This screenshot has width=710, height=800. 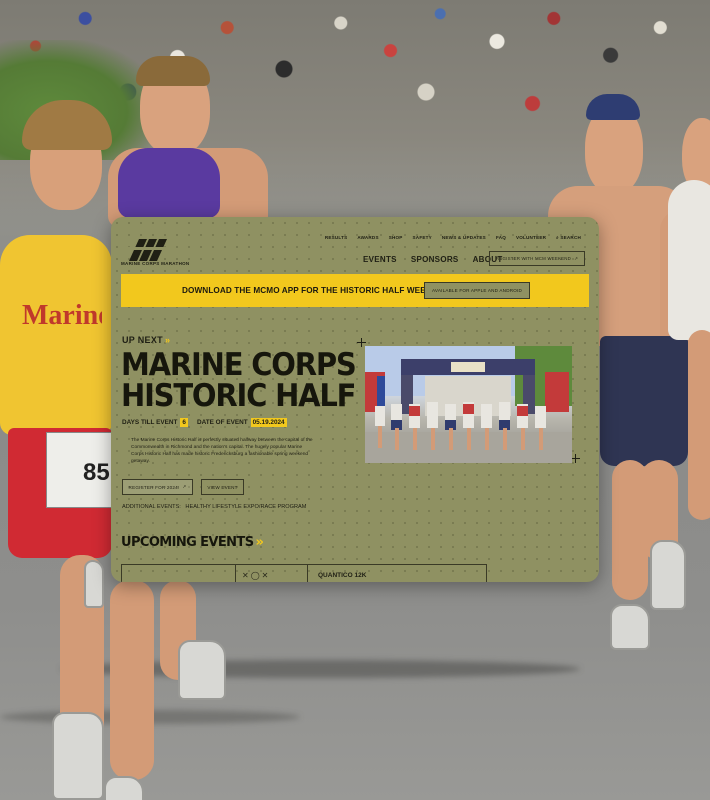 I want to click on register-mcm-weekend-button: REGISTER WITH MCM WEEKEND ↗, so click(x=537, y=258).